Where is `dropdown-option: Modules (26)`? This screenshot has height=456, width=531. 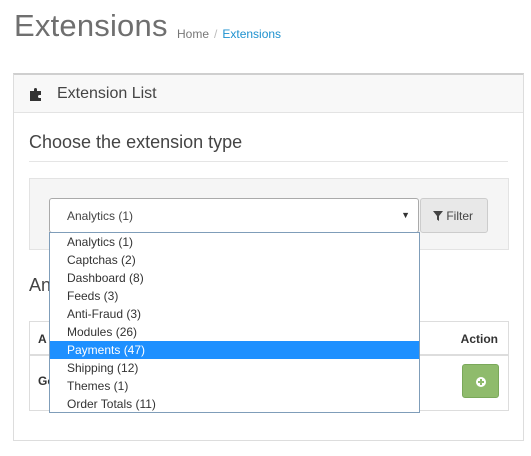
dropdown-option: Modules (26) is located at coordinates (234, 332).